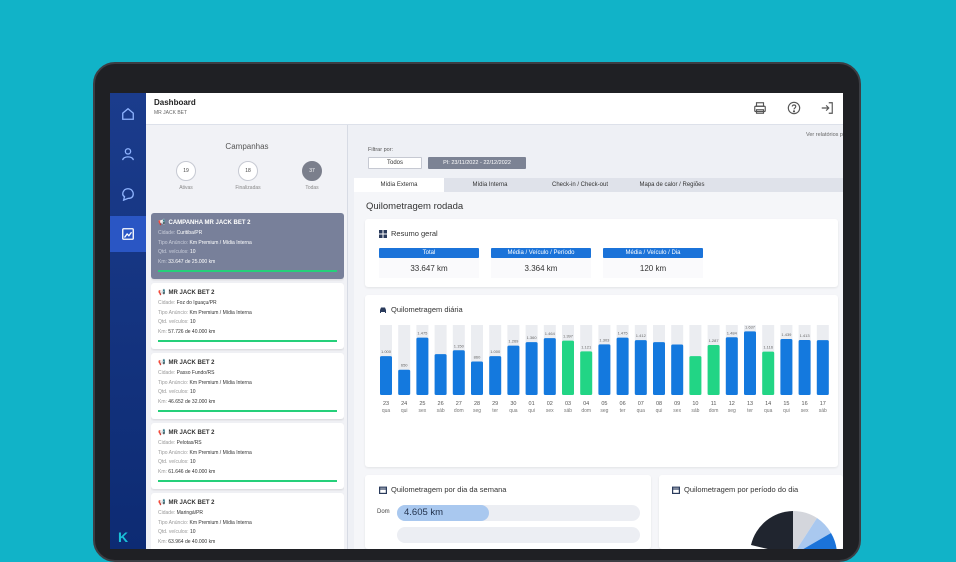  Describe the element at coordinates (695, 404) in the screenshot. I see `x-tick-label: 10` at that location.